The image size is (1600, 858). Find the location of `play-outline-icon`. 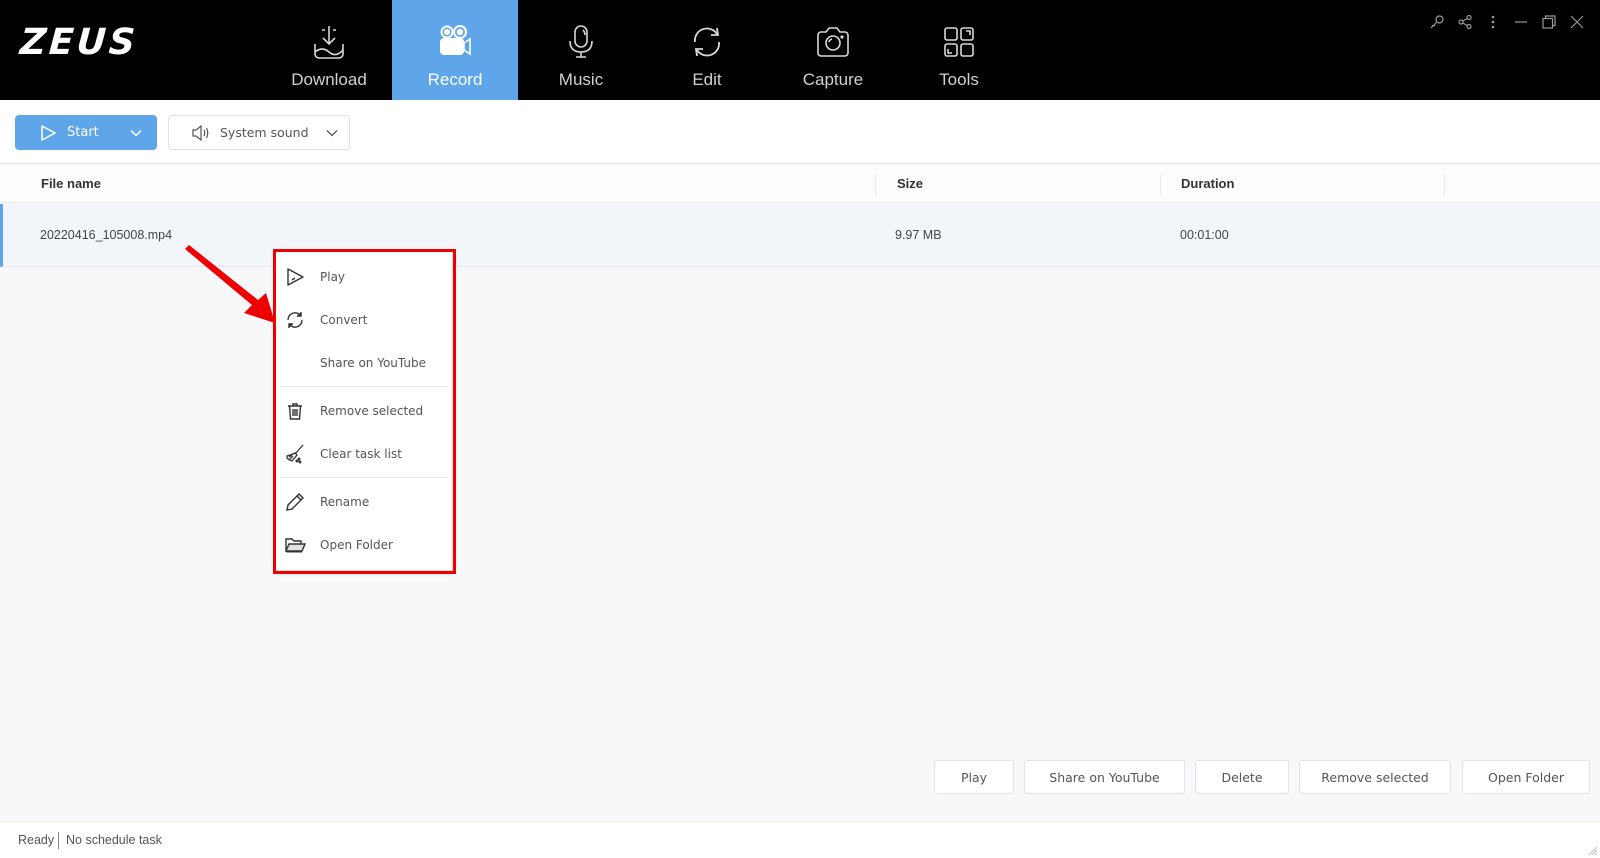

play-outline-icon is located at coordinates (48, 133).